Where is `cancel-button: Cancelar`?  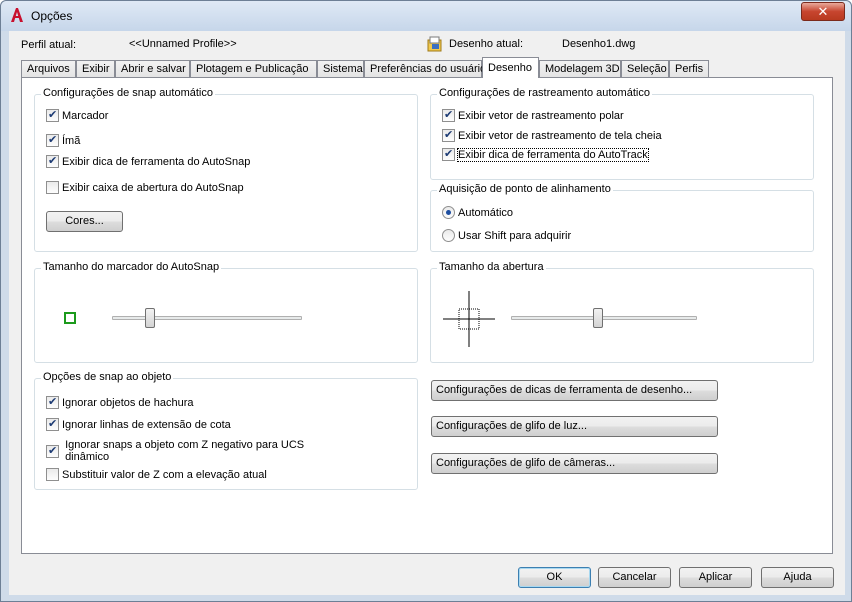 cancel-button: Cancelar is located at coordinates (634, 577).